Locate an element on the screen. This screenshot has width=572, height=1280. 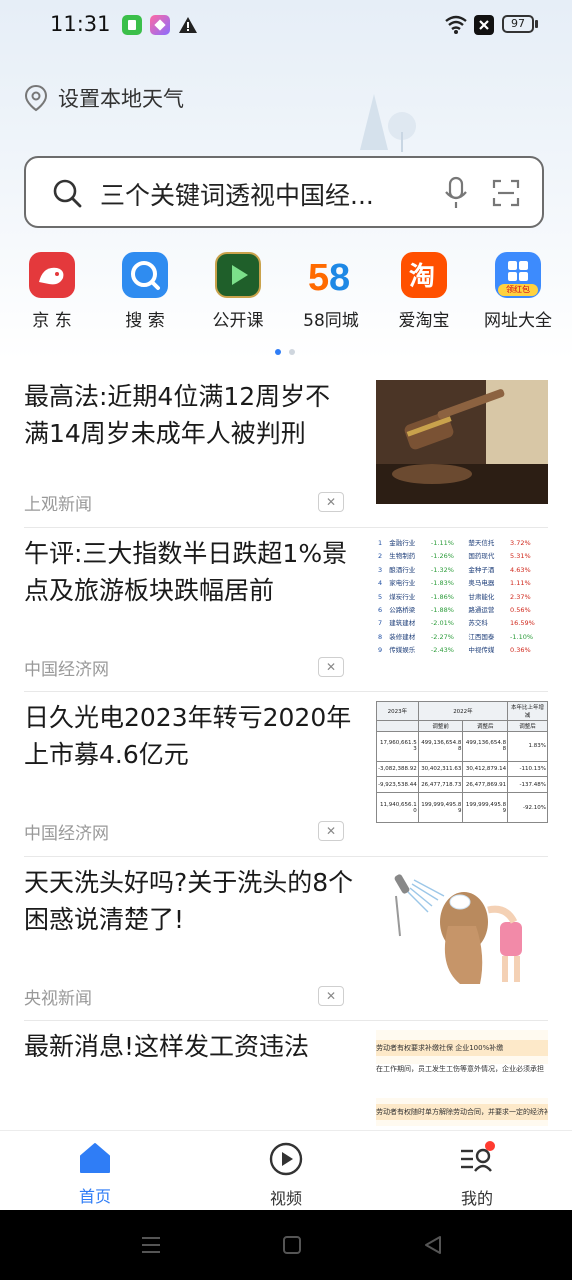
tab-home: 首页 is located at coordinates (95, 1174).